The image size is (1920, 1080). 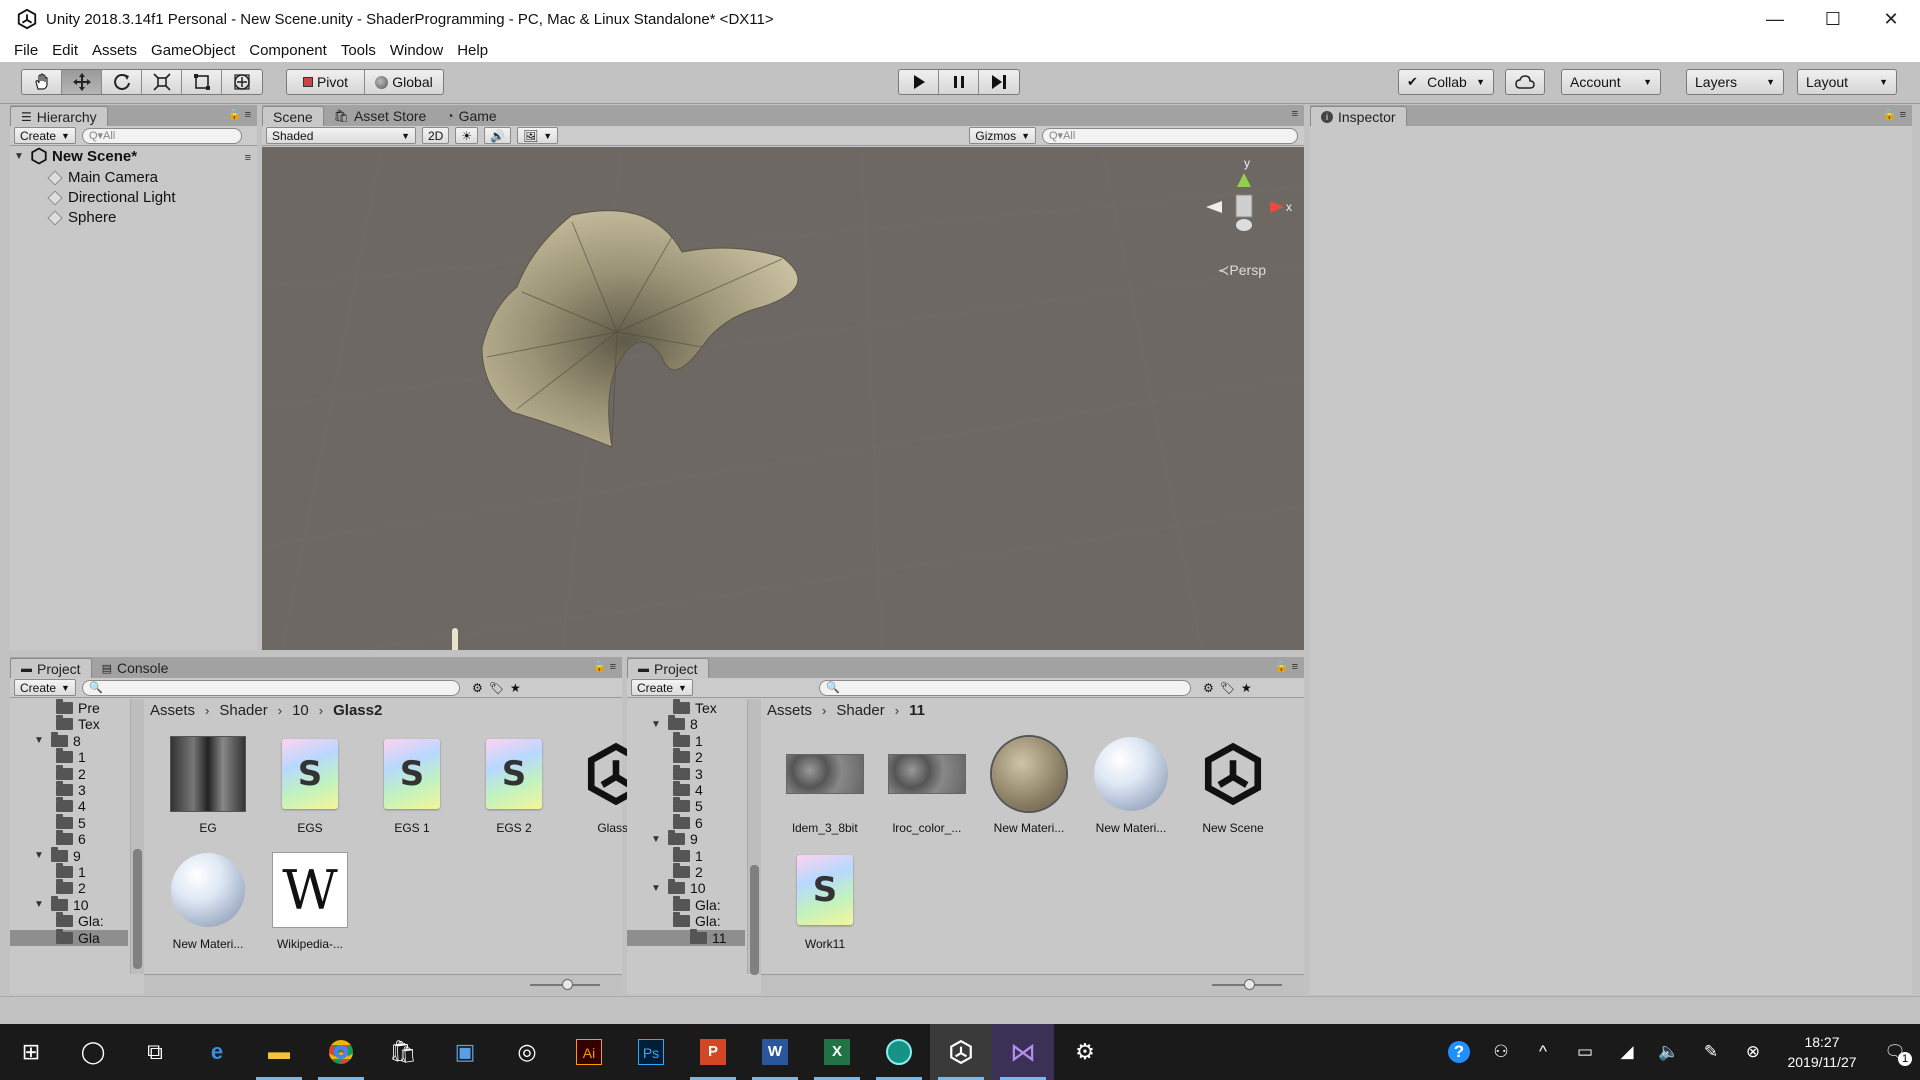 I want to click on collab-dropdown: ✔ Collab ▼, so click(x=1446, y=82).